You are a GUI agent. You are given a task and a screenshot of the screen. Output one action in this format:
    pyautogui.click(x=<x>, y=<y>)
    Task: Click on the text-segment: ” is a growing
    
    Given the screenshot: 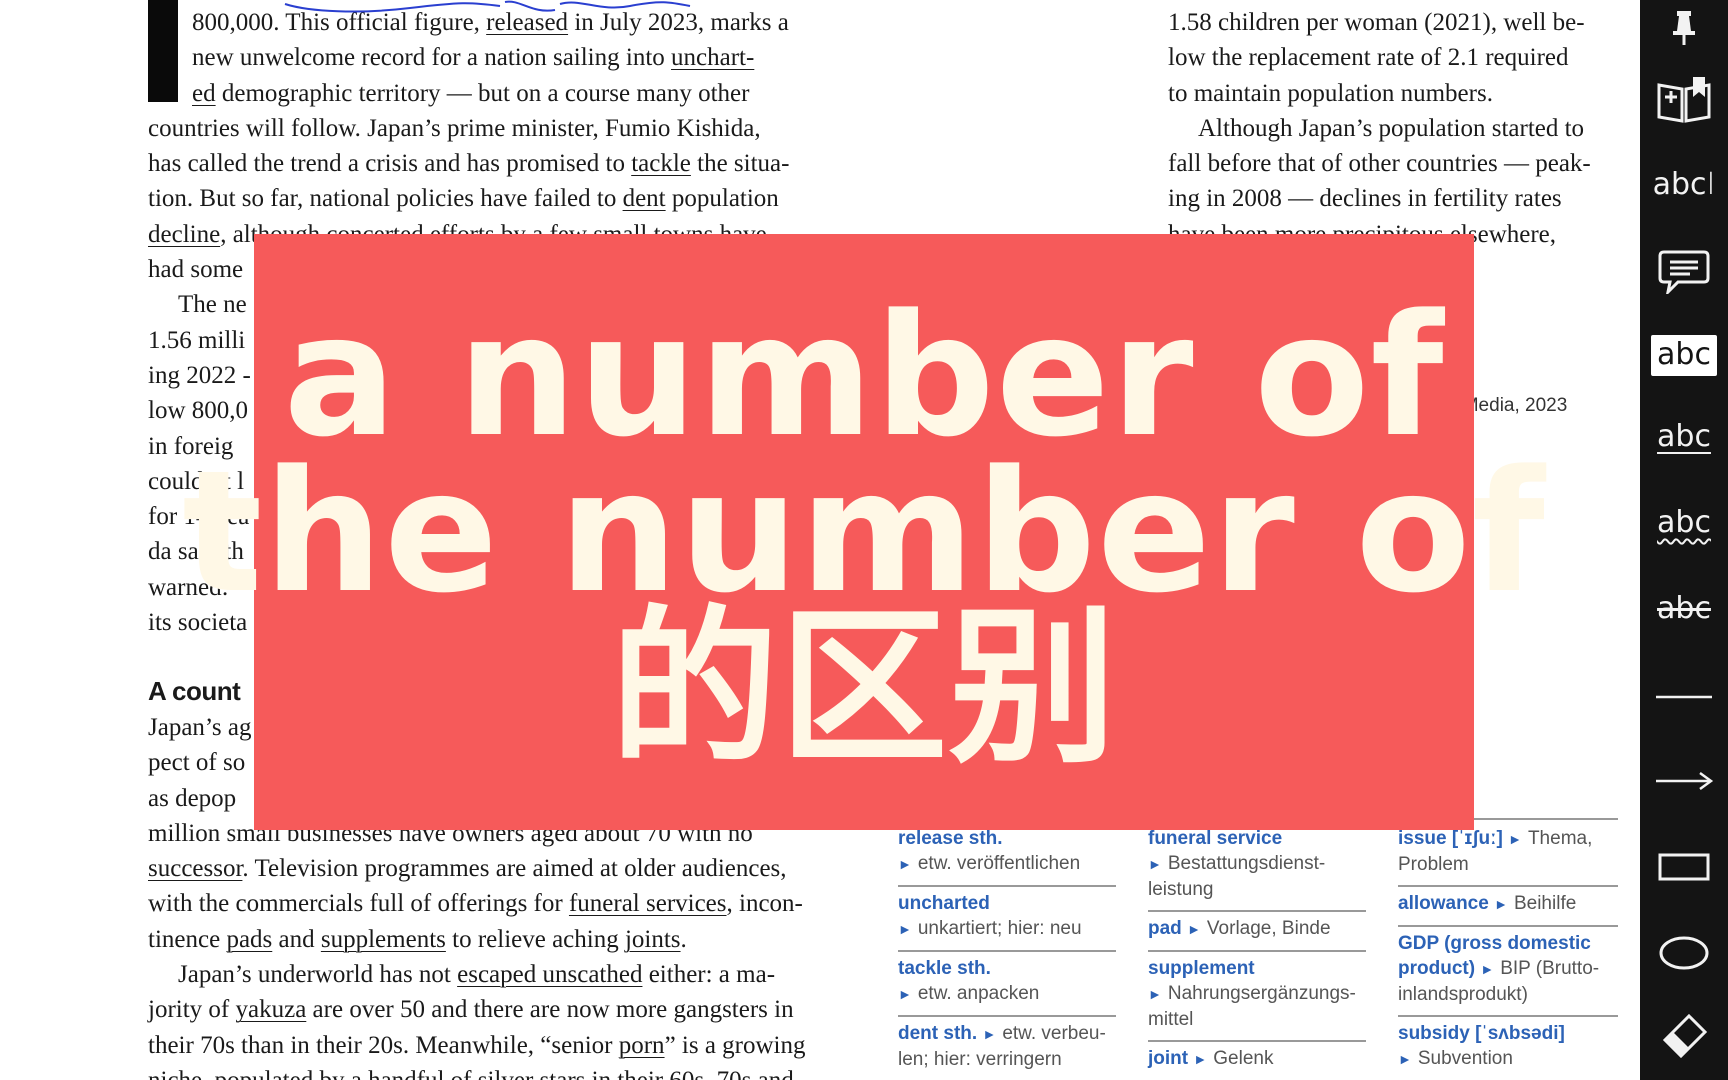 What is the action you would take?
    pyautogui.click(x=735, y=1045)
    